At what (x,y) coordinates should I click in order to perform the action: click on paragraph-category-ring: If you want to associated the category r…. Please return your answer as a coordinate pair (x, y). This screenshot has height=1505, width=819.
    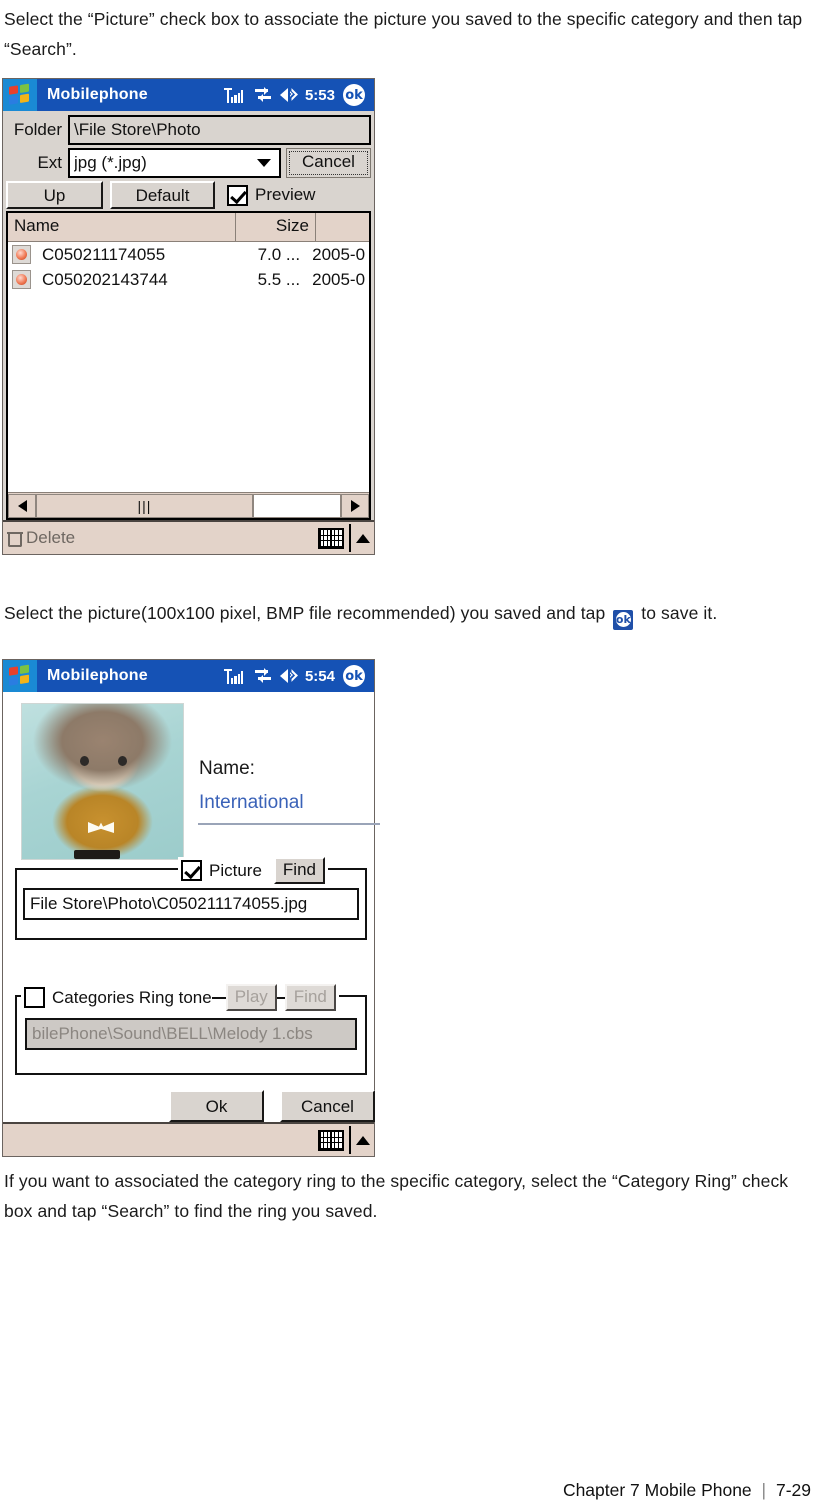
    Looking at the image, I should click on (404, 1196).